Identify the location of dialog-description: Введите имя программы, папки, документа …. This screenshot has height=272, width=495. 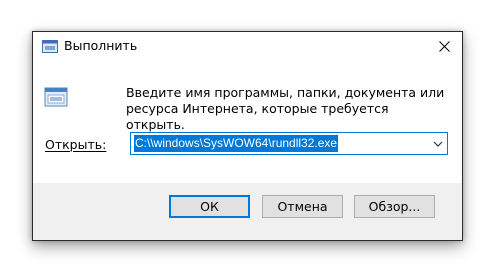
(285, 108).